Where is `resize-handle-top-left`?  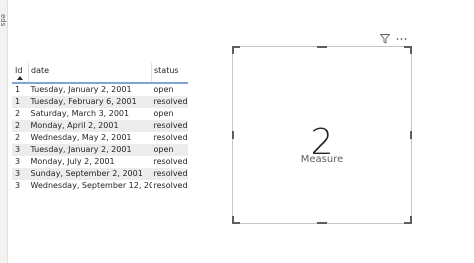 resize-handle-top-left is located at coordinates (236, 50).